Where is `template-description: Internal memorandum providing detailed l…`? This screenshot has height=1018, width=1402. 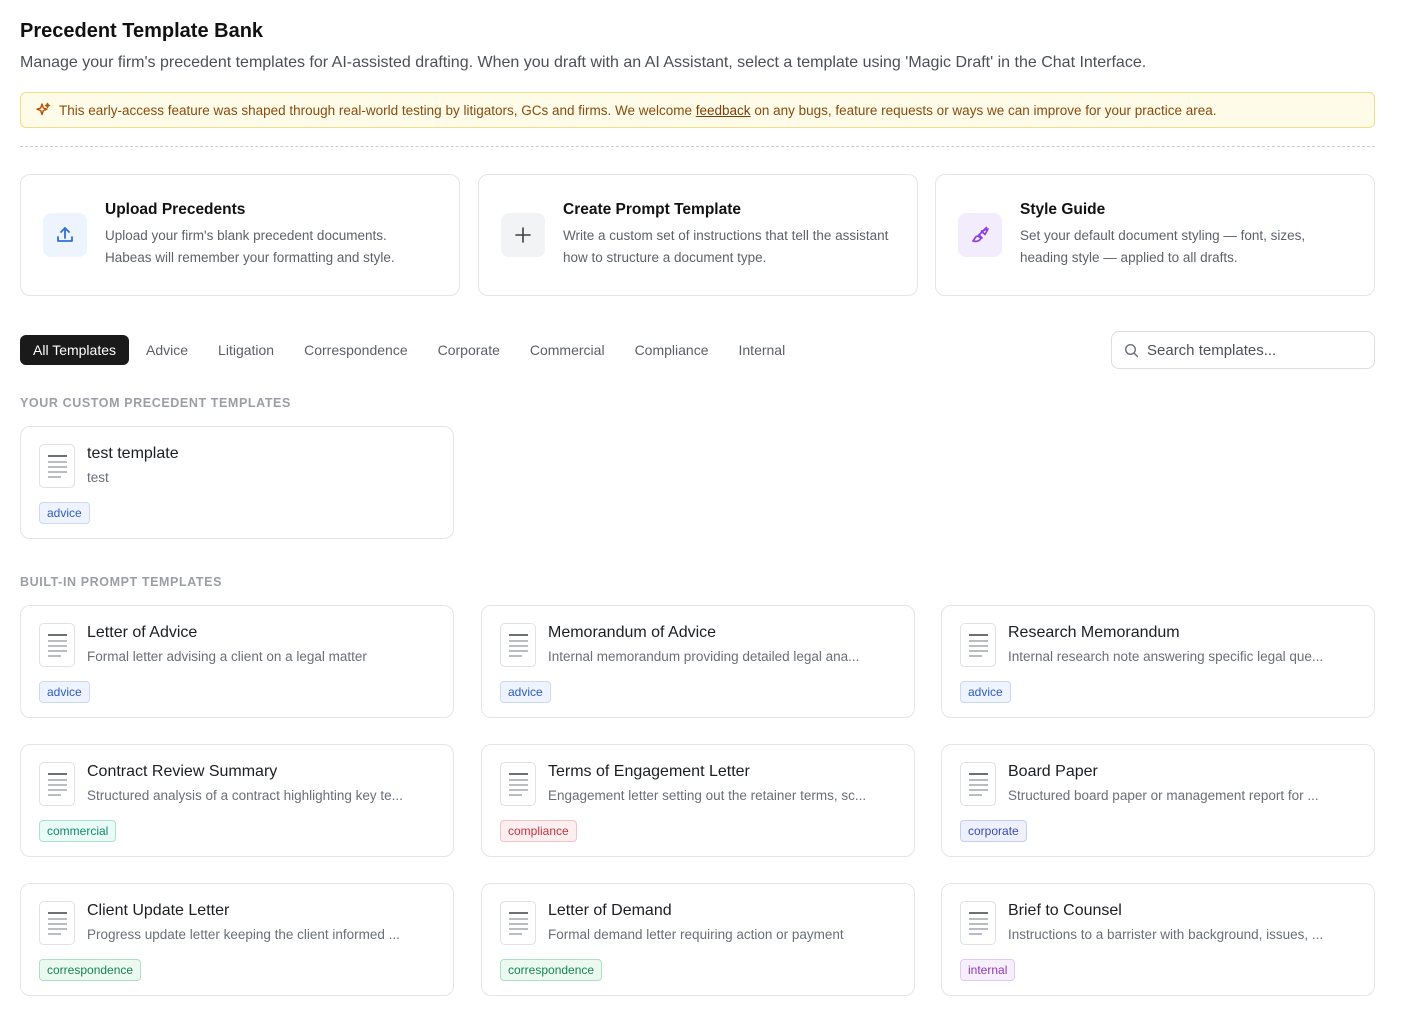
template-description: Internal memorandum providing detailed l… is located at coordinates (704, 656).